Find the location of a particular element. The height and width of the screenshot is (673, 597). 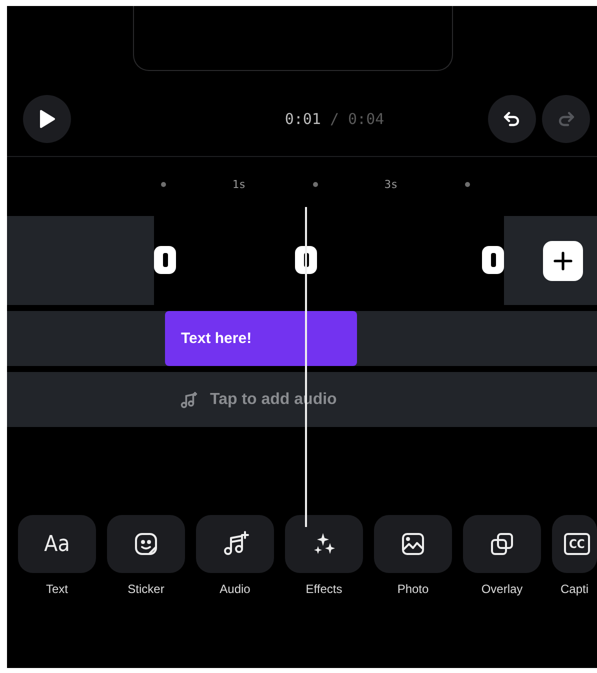

current-time: 0:01 is located at coordinates (302, 119).